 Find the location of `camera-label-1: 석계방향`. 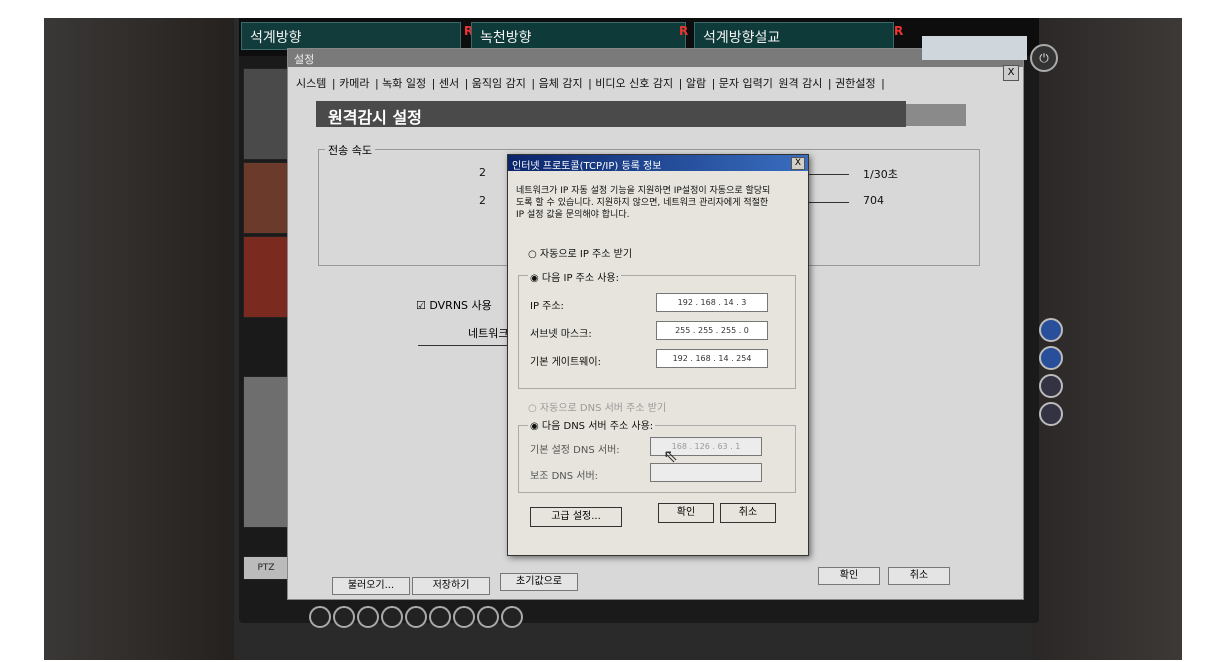

camera-label-1: 석계방향 is located at coordinates (351, 36).